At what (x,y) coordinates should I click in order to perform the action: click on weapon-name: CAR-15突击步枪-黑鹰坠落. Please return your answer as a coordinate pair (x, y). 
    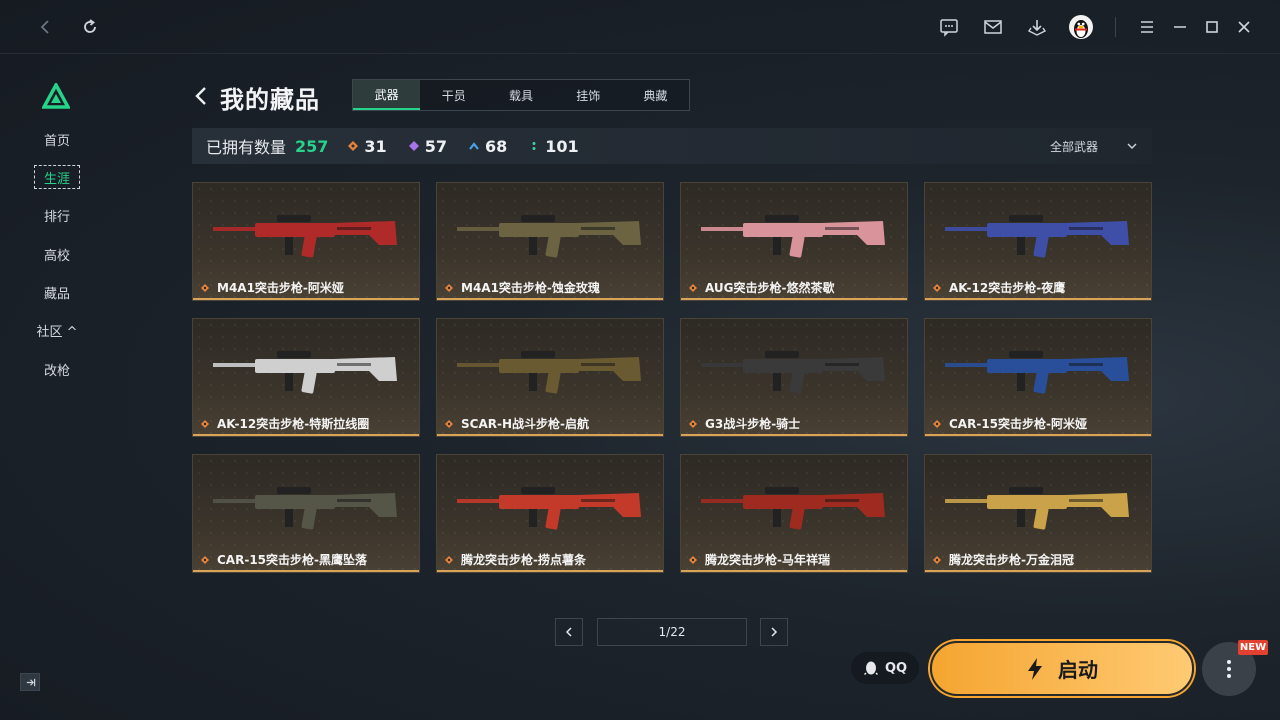
    Looking at the image, I should click on (292, 560).